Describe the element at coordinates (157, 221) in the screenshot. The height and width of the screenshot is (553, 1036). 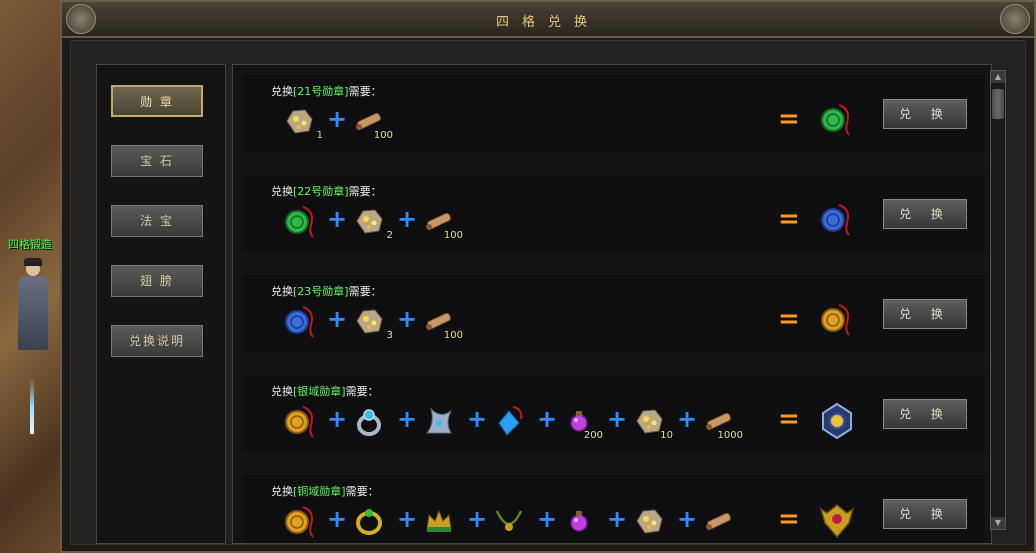
I see `tab-treasure: 法 宝` at that location.